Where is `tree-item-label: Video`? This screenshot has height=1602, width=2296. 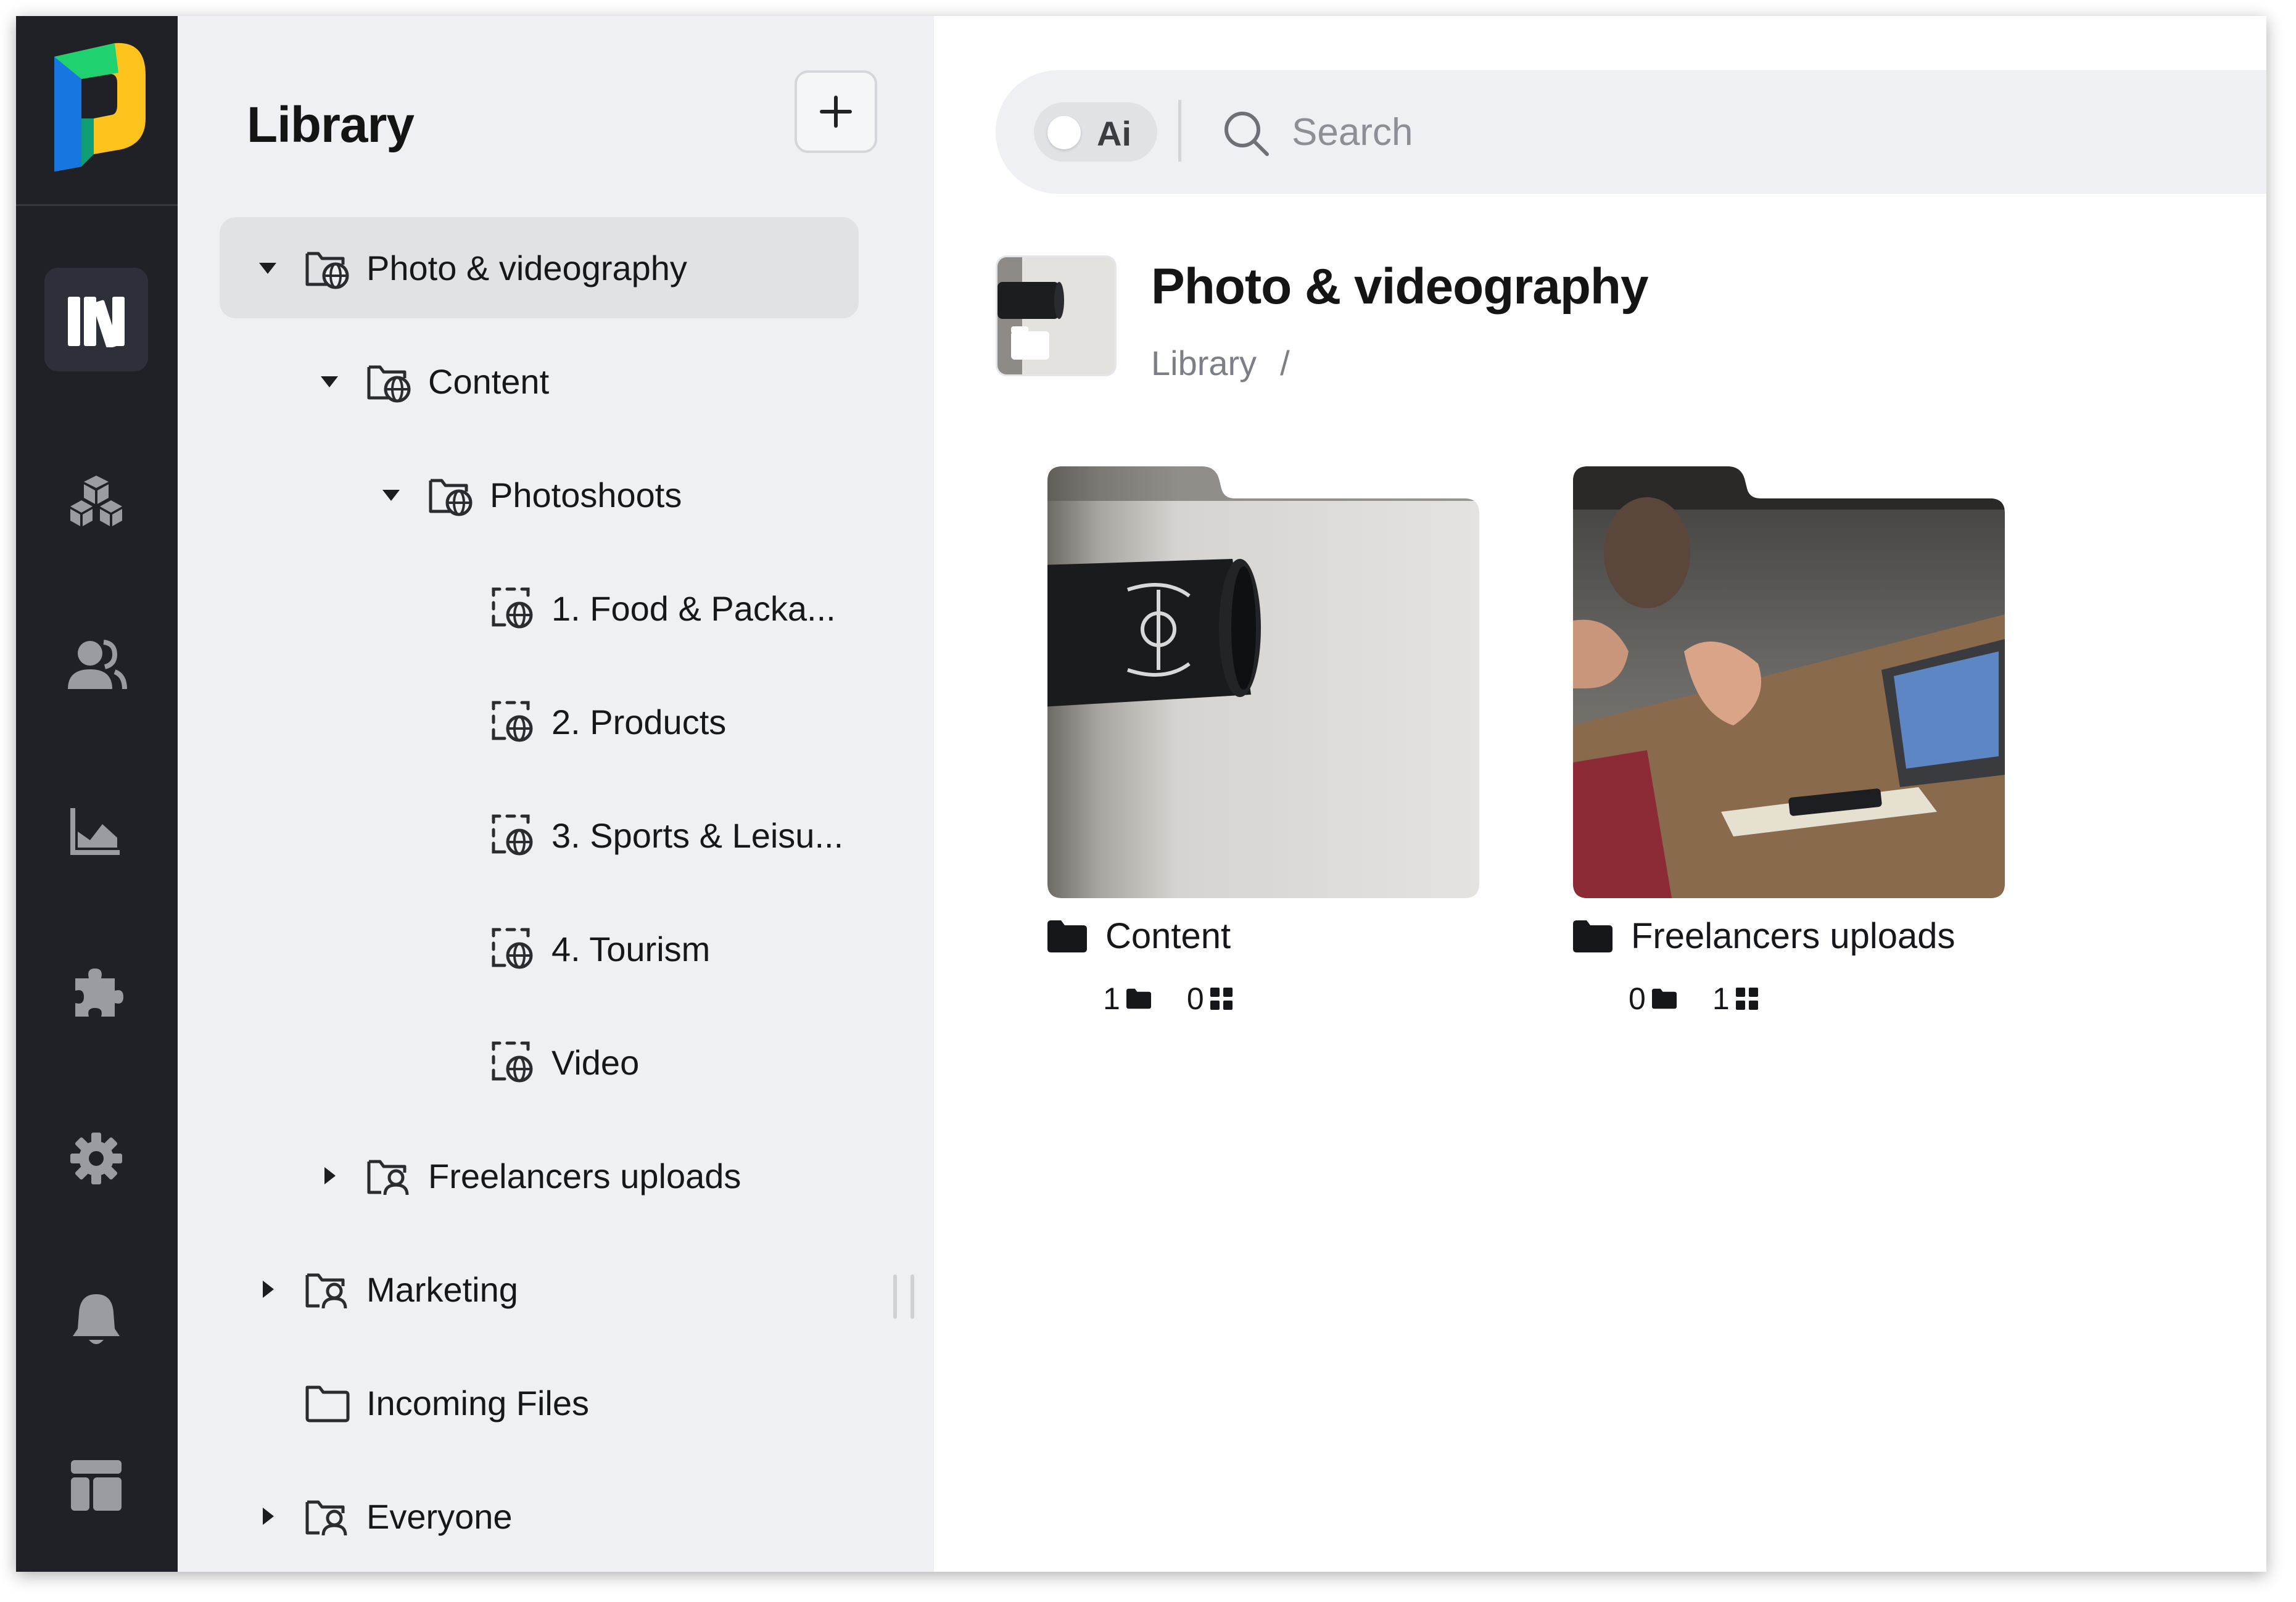 tree-item-label: Video is located at coordinates (595, 1062).